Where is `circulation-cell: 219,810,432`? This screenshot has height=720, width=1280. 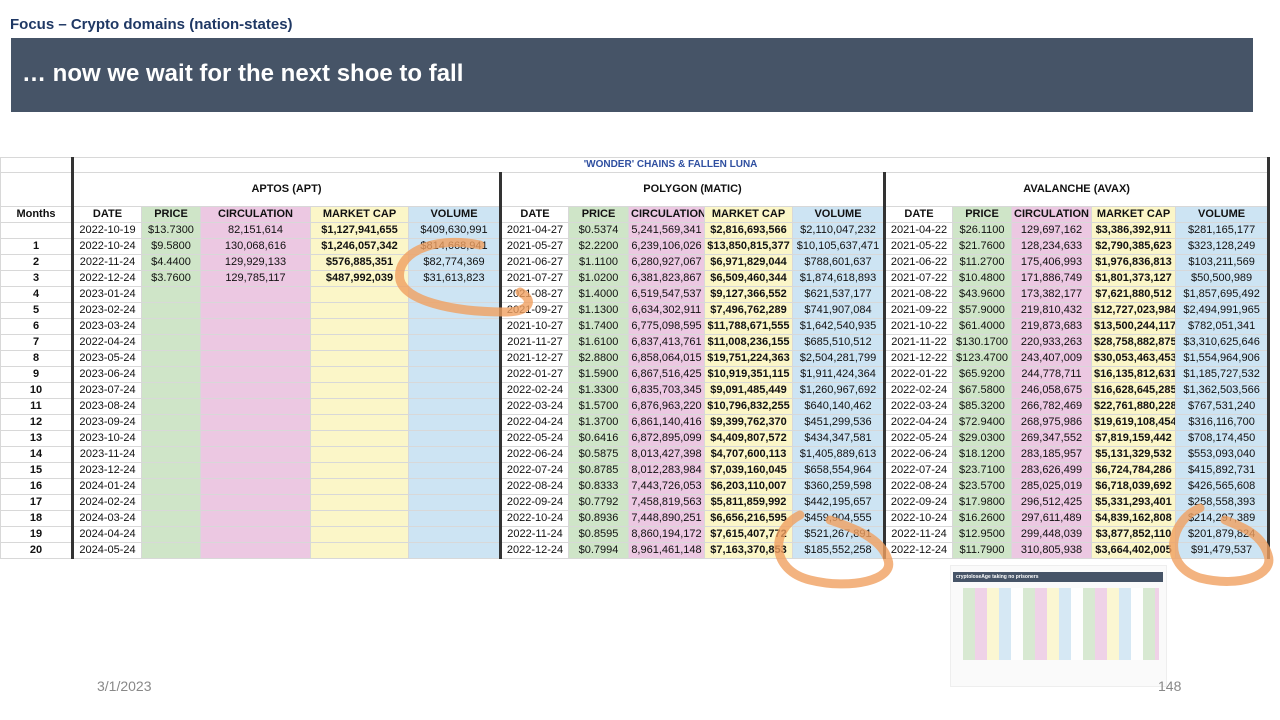
circulation-cell: 219,810,432 is located at coordinates (1051, 310).